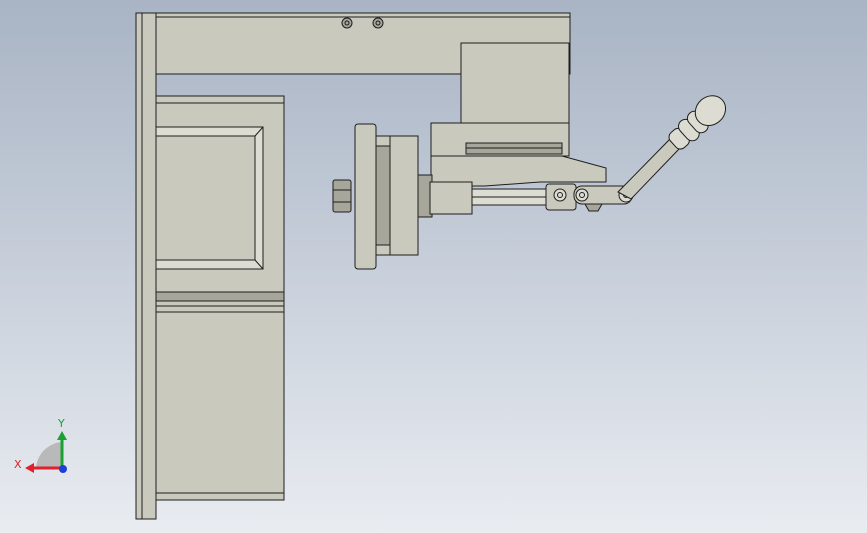 The height and width of the screenshot is (533, 867). Describe the element at coordinates (342, 196) in the screenshot. I see `hex-nut` at that location.